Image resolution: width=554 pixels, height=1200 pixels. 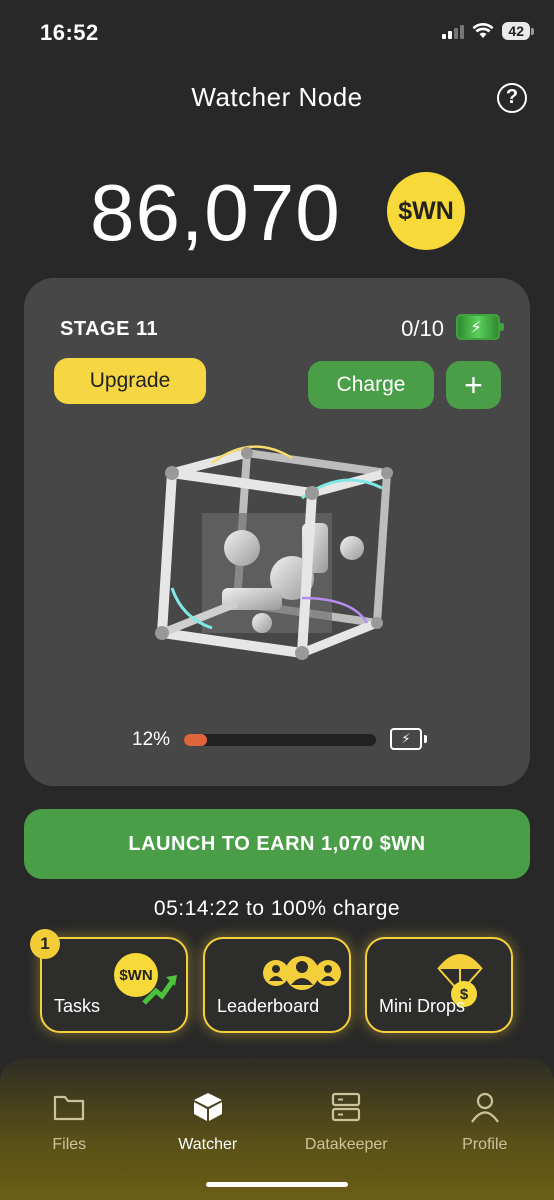 What do you see at coordinates (109, 329) in the screenshot?
I see `stage-label: STAGE 11` at bounding box center [109, 329].